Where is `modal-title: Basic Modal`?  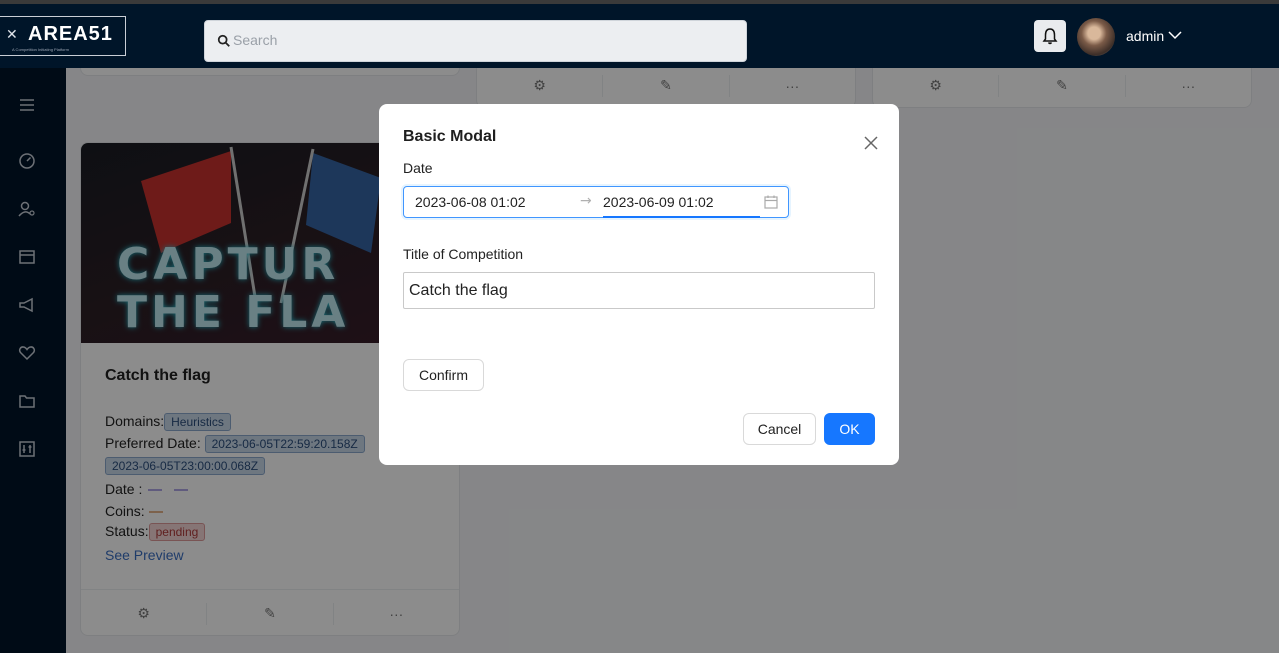 modal-title: Basic Modal is located at coordinates (450, 136).